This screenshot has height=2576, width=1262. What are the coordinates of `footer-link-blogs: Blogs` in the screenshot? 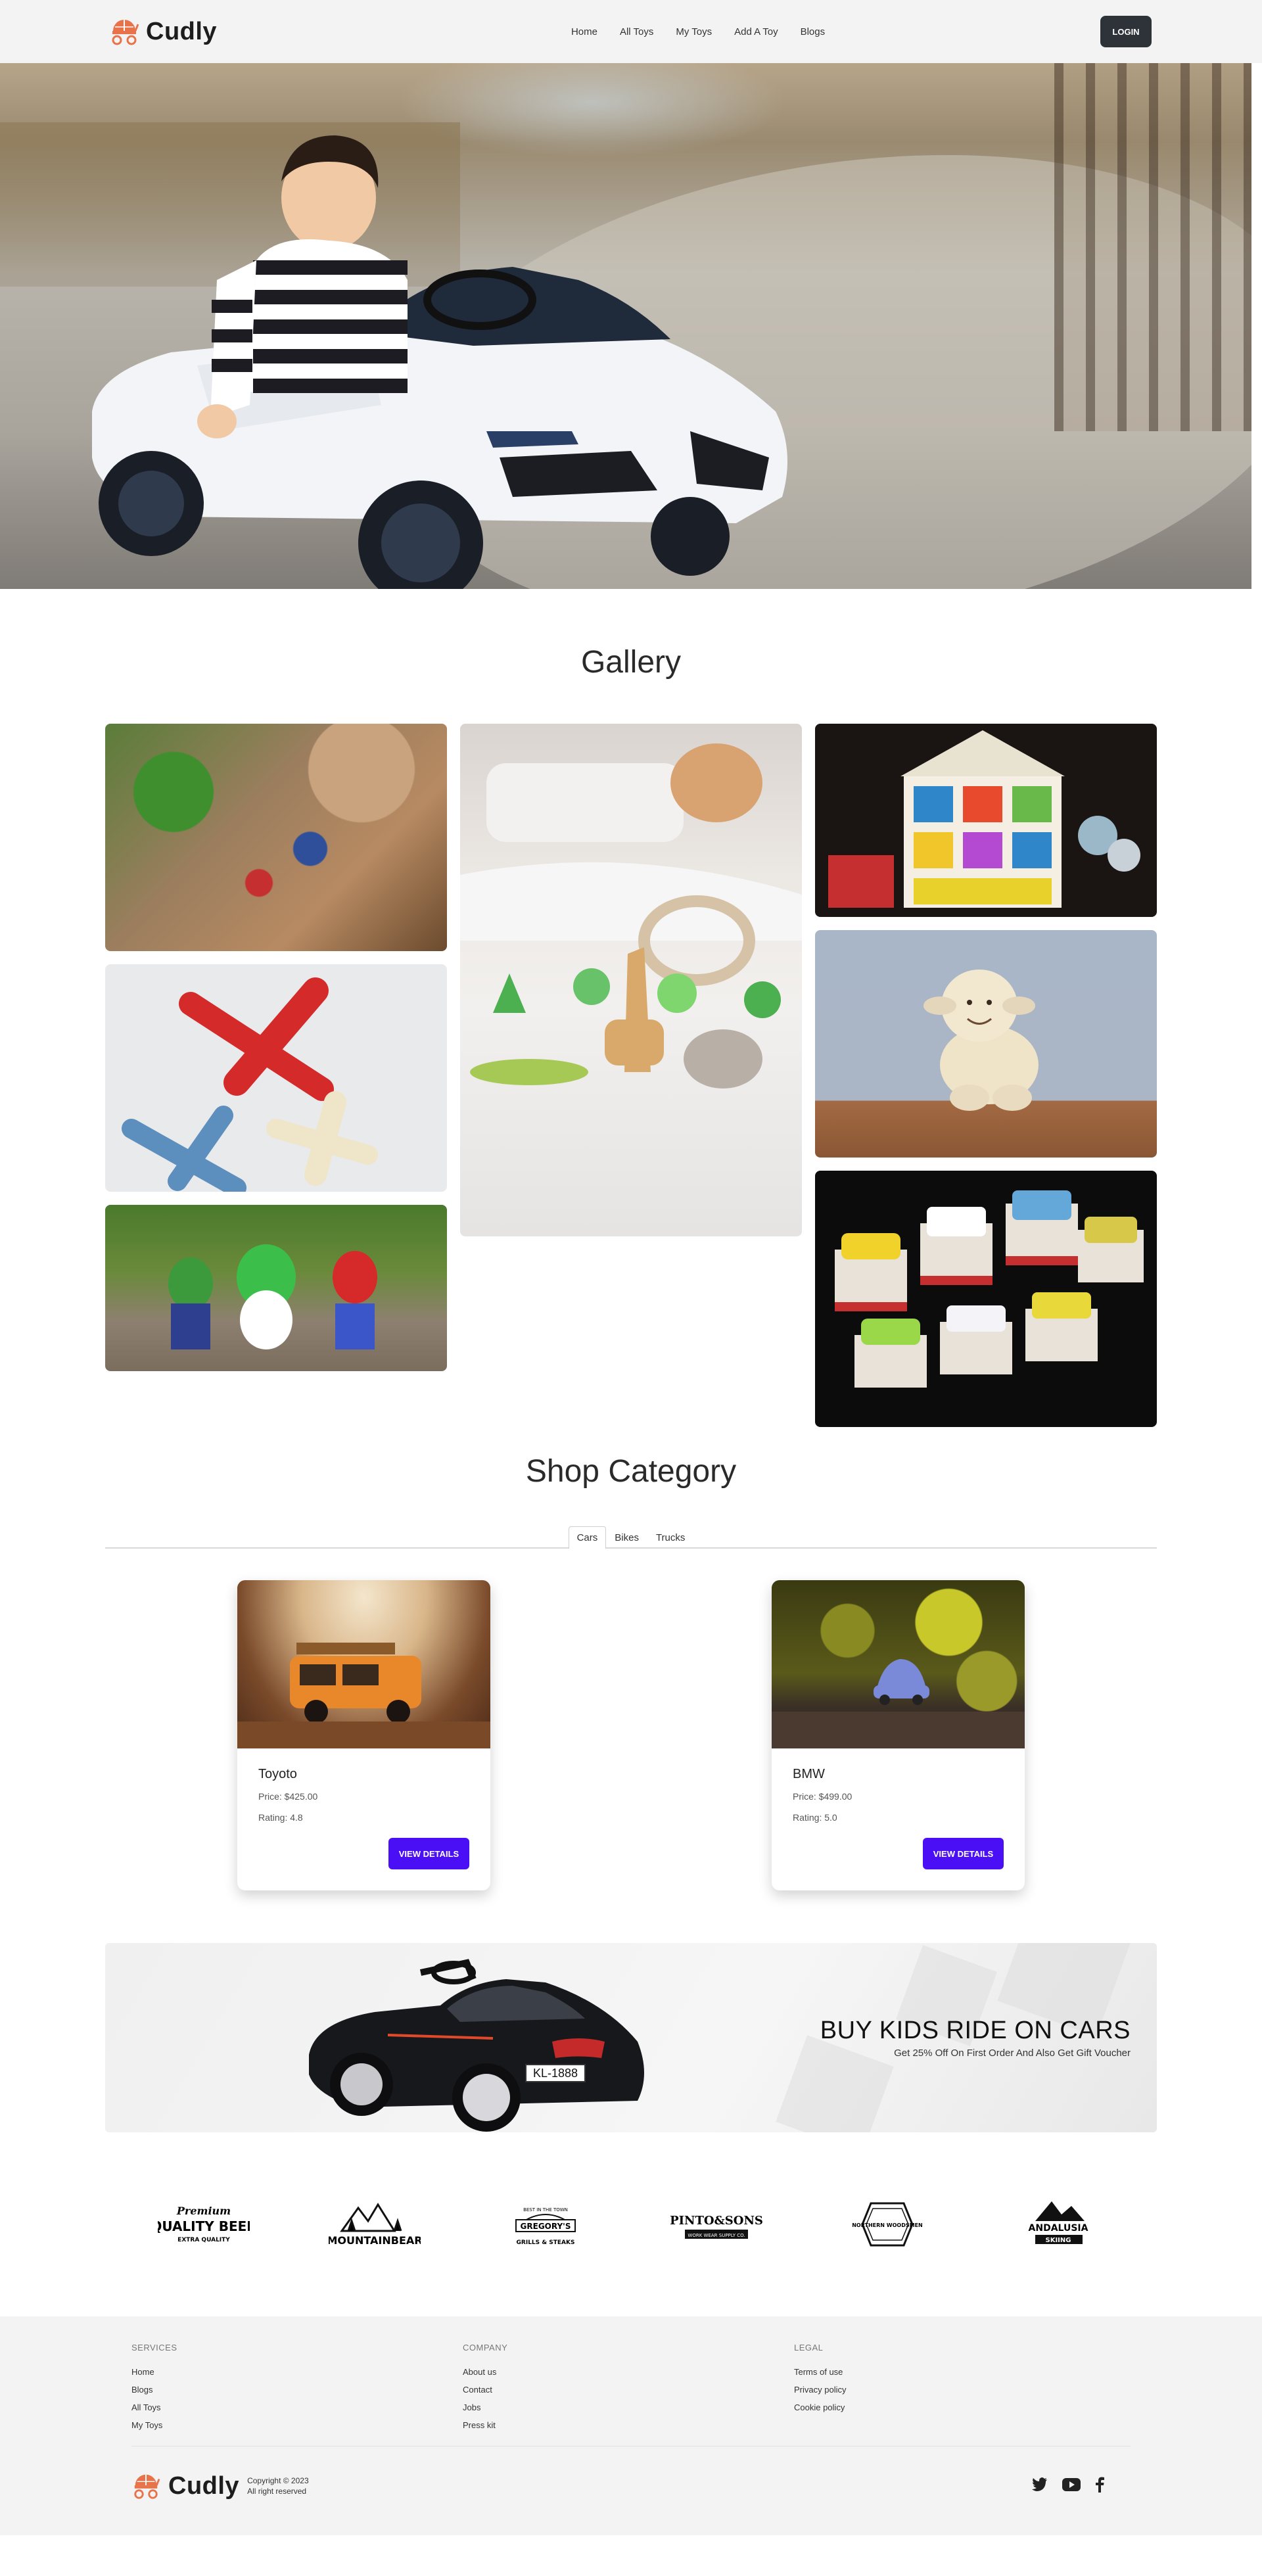 It's located at (297, 2390).